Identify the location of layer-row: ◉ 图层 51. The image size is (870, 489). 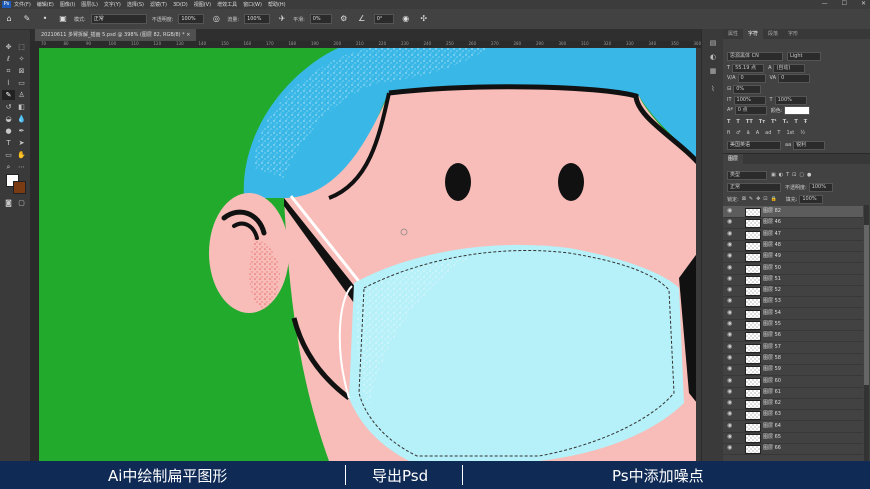
(793, 280).